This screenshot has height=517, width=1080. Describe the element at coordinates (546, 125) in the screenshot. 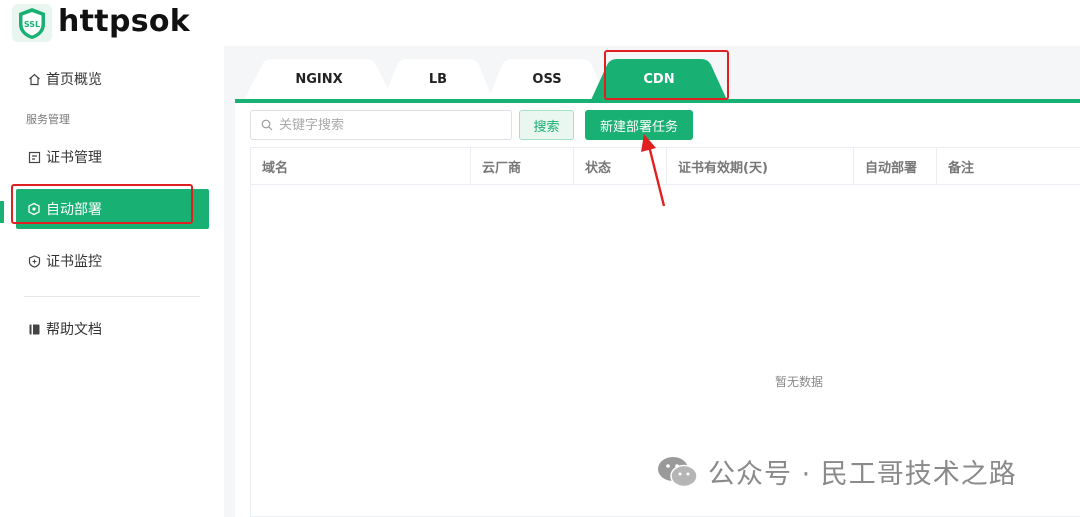

I see `search-button: 搜索` at that location.